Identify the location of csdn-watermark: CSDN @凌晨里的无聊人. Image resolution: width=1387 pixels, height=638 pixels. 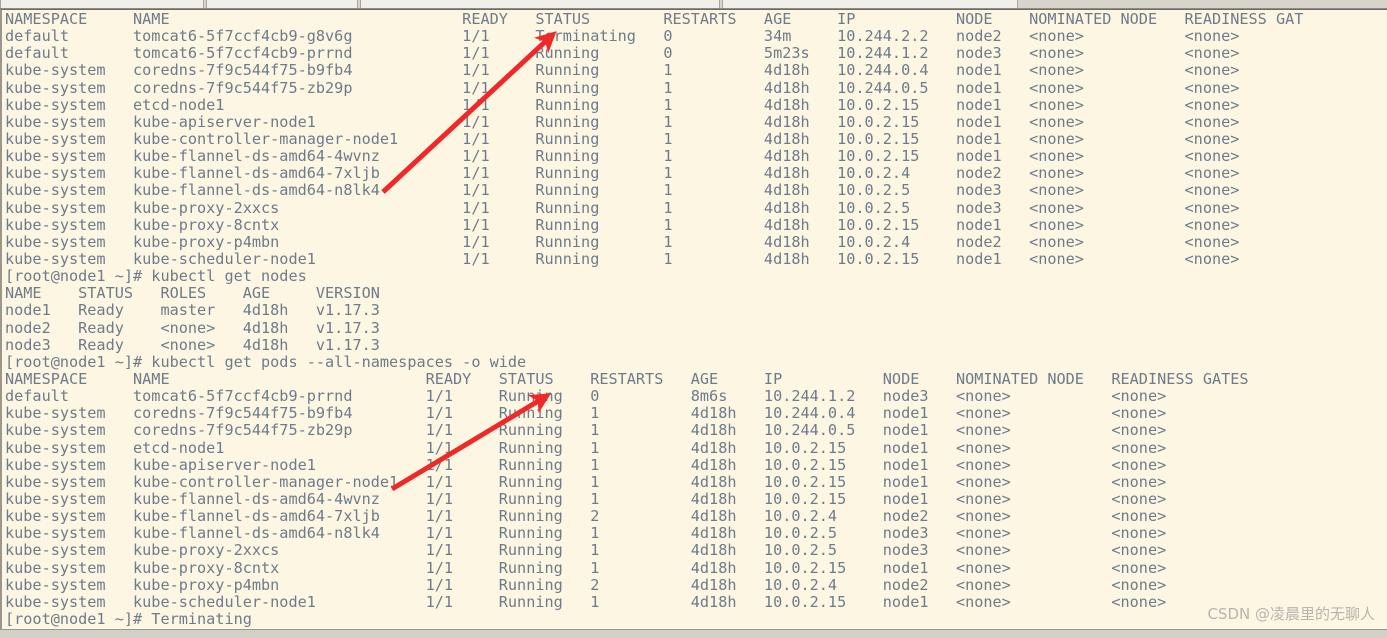
(1291, 614).